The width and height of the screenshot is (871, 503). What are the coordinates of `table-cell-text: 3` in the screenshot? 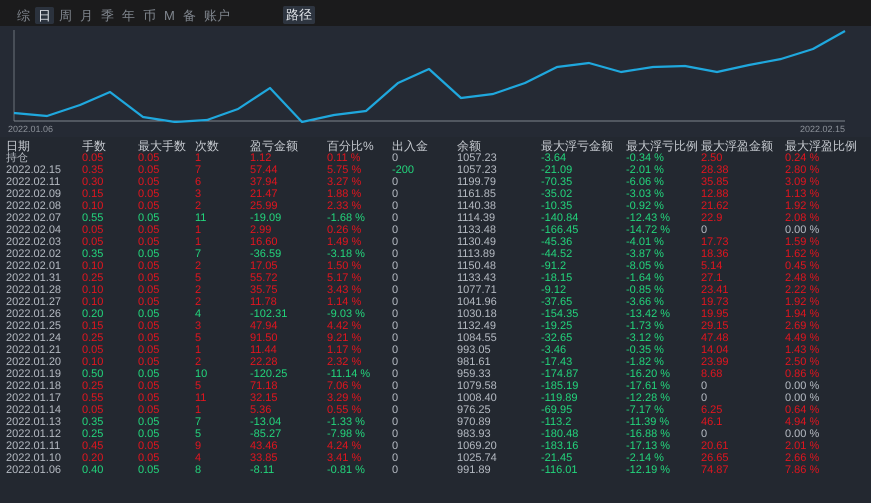 It's located at (198, 326).